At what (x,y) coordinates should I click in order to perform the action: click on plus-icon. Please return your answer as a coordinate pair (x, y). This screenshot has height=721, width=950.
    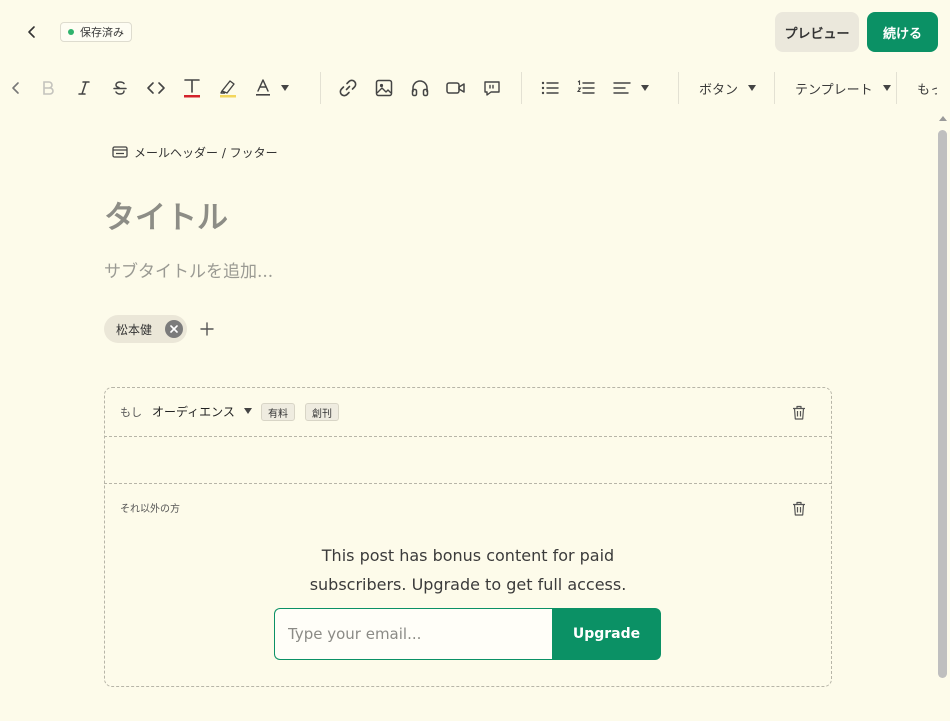
    Looking at the image, I should click on (207, 329).